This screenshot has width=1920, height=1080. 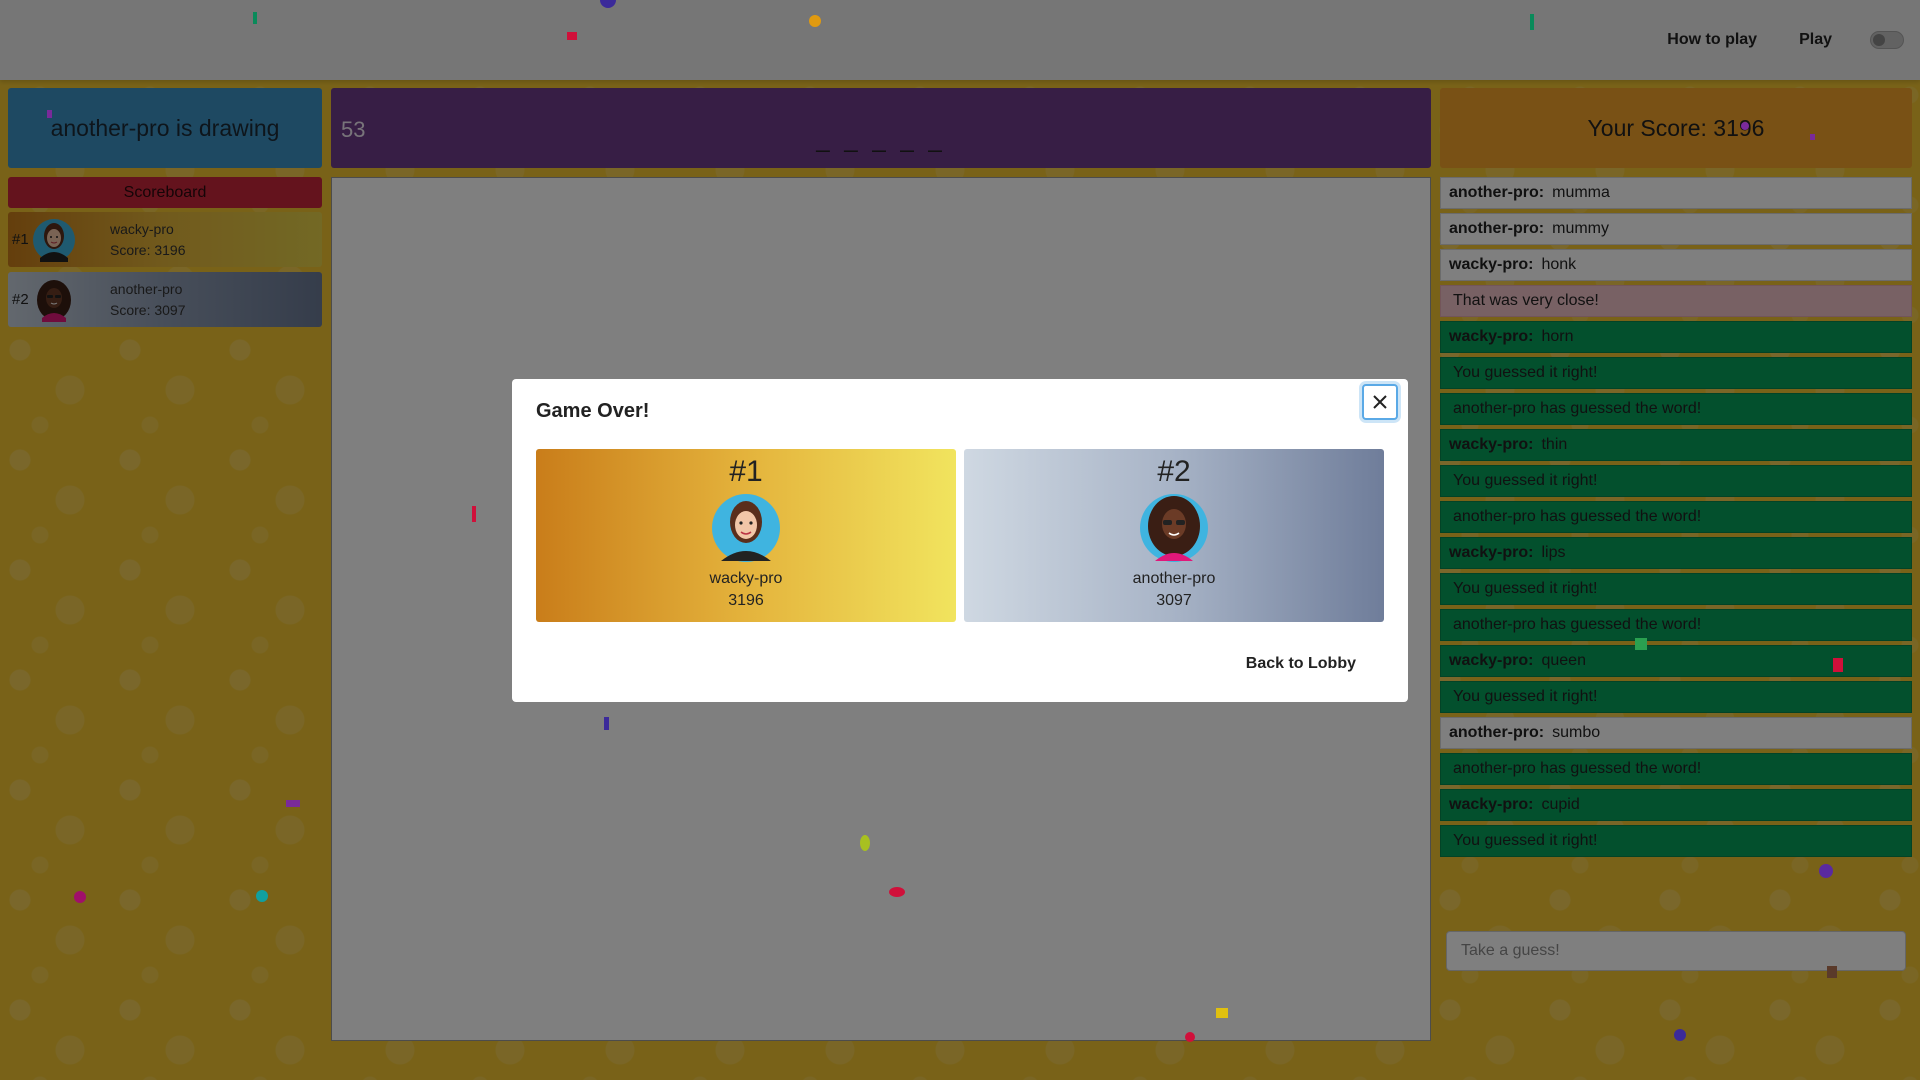 What do you see at coordinates (1174, 600) in the screenshot?
I see `podium-score: 3097` at bounding box center [1174, 600].